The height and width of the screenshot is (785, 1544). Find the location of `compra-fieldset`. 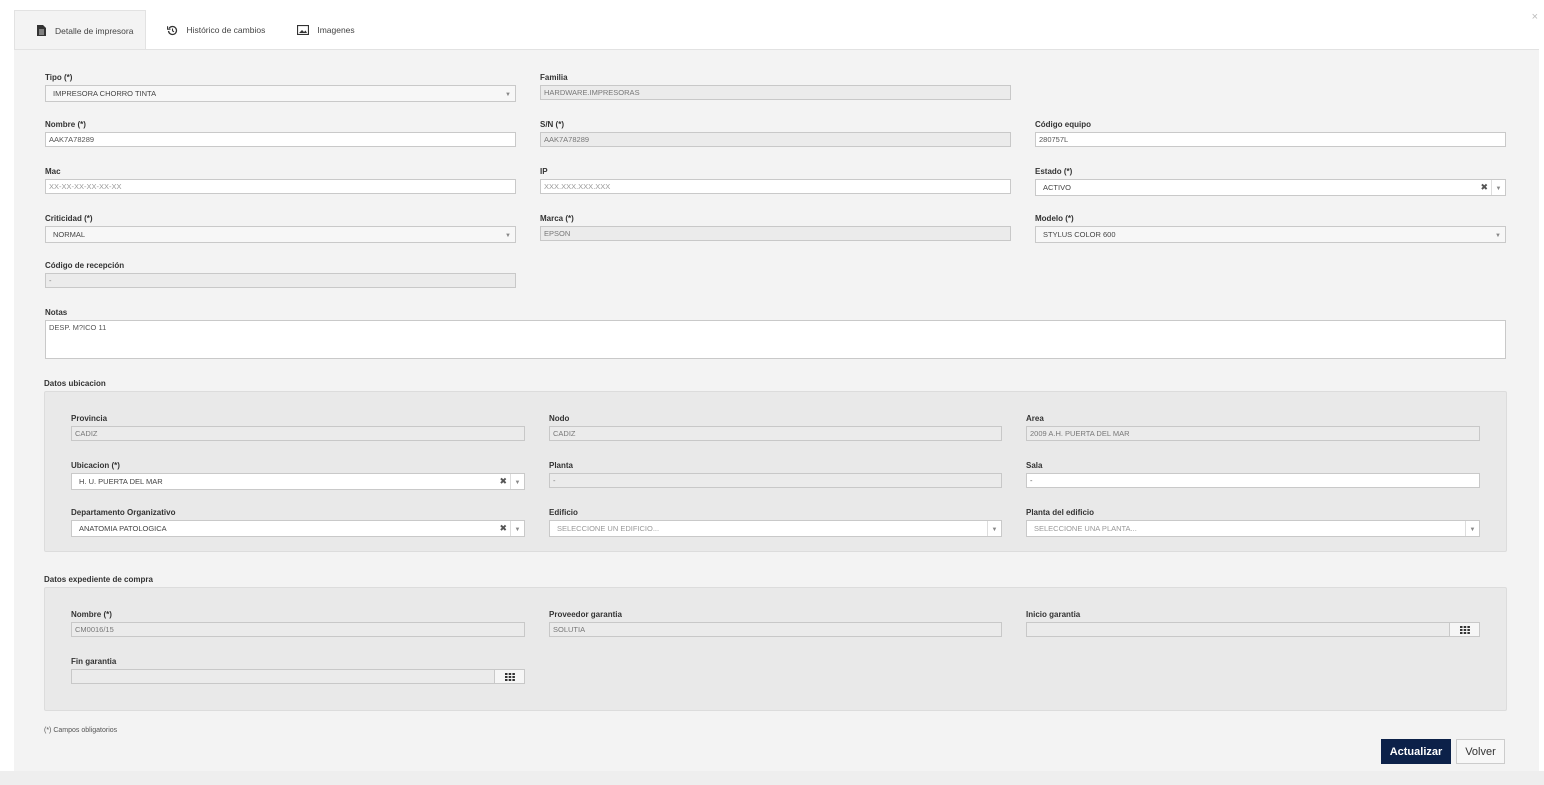

compra-fieldset is located at coordinates (775, 649).